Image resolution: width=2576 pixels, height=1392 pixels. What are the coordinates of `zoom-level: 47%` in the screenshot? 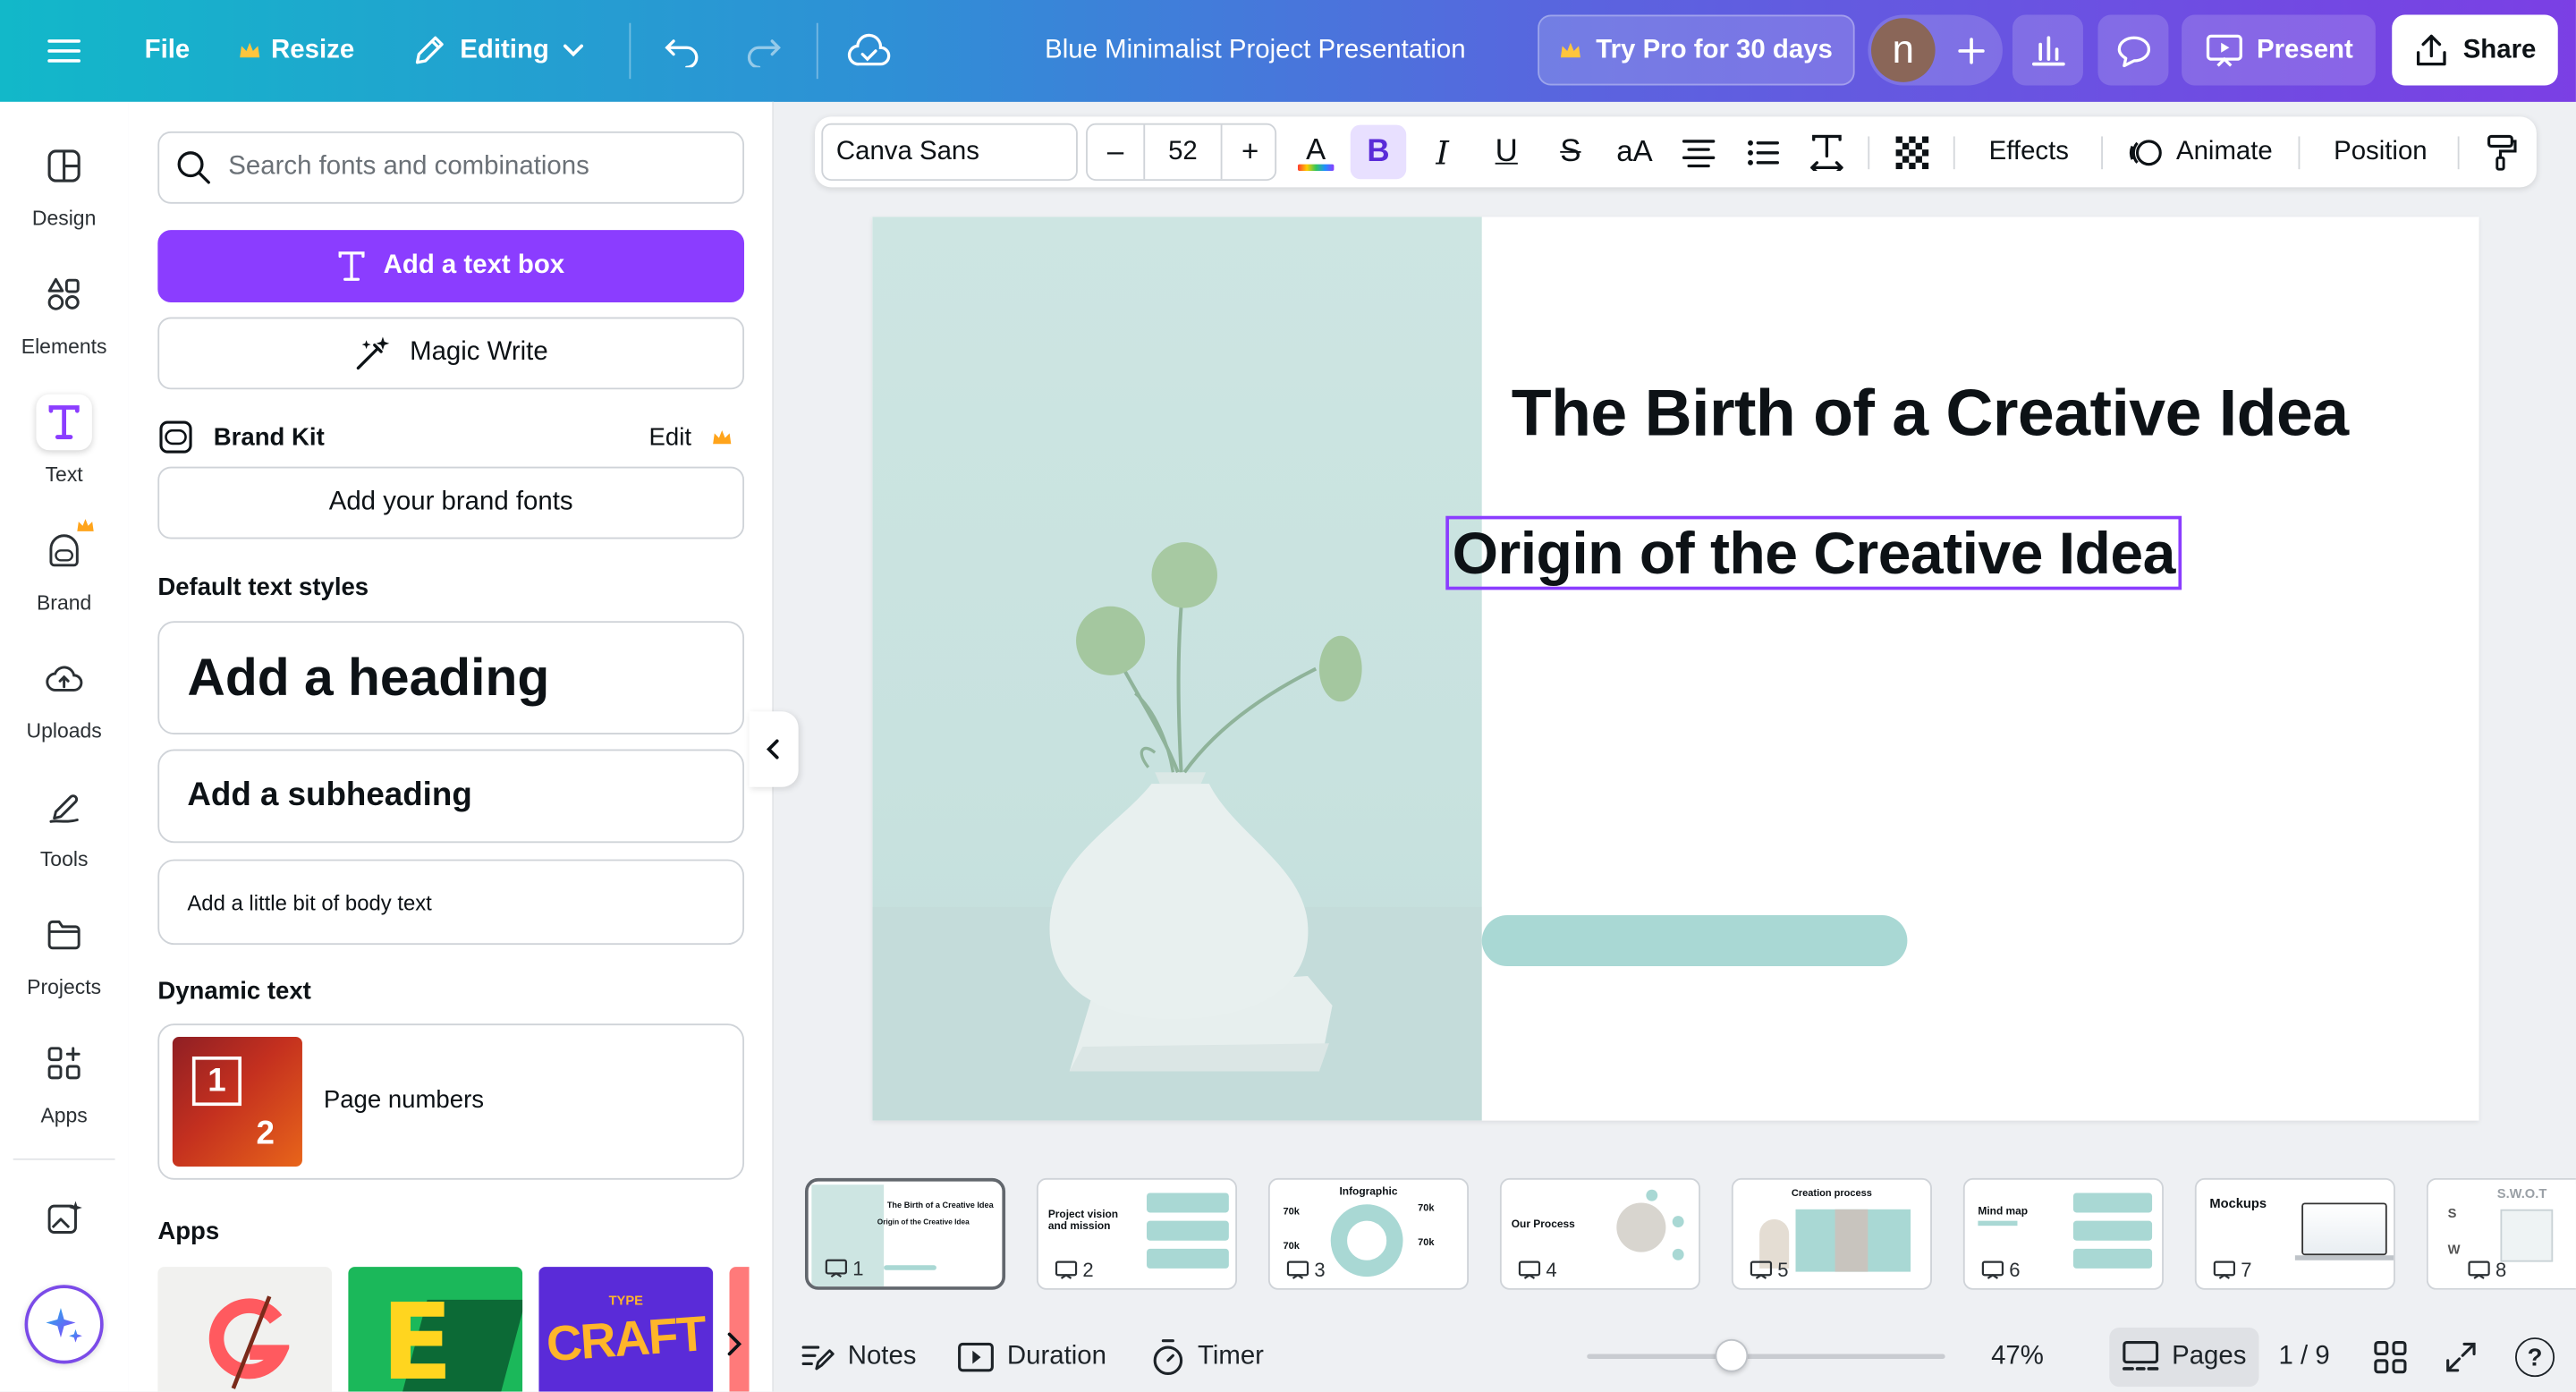 It's located at (2017, 1357).